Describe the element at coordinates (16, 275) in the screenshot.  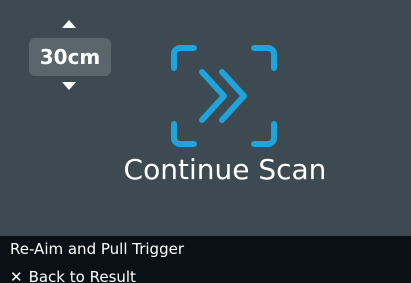
I see `close-x-icon: ✕` at that location.